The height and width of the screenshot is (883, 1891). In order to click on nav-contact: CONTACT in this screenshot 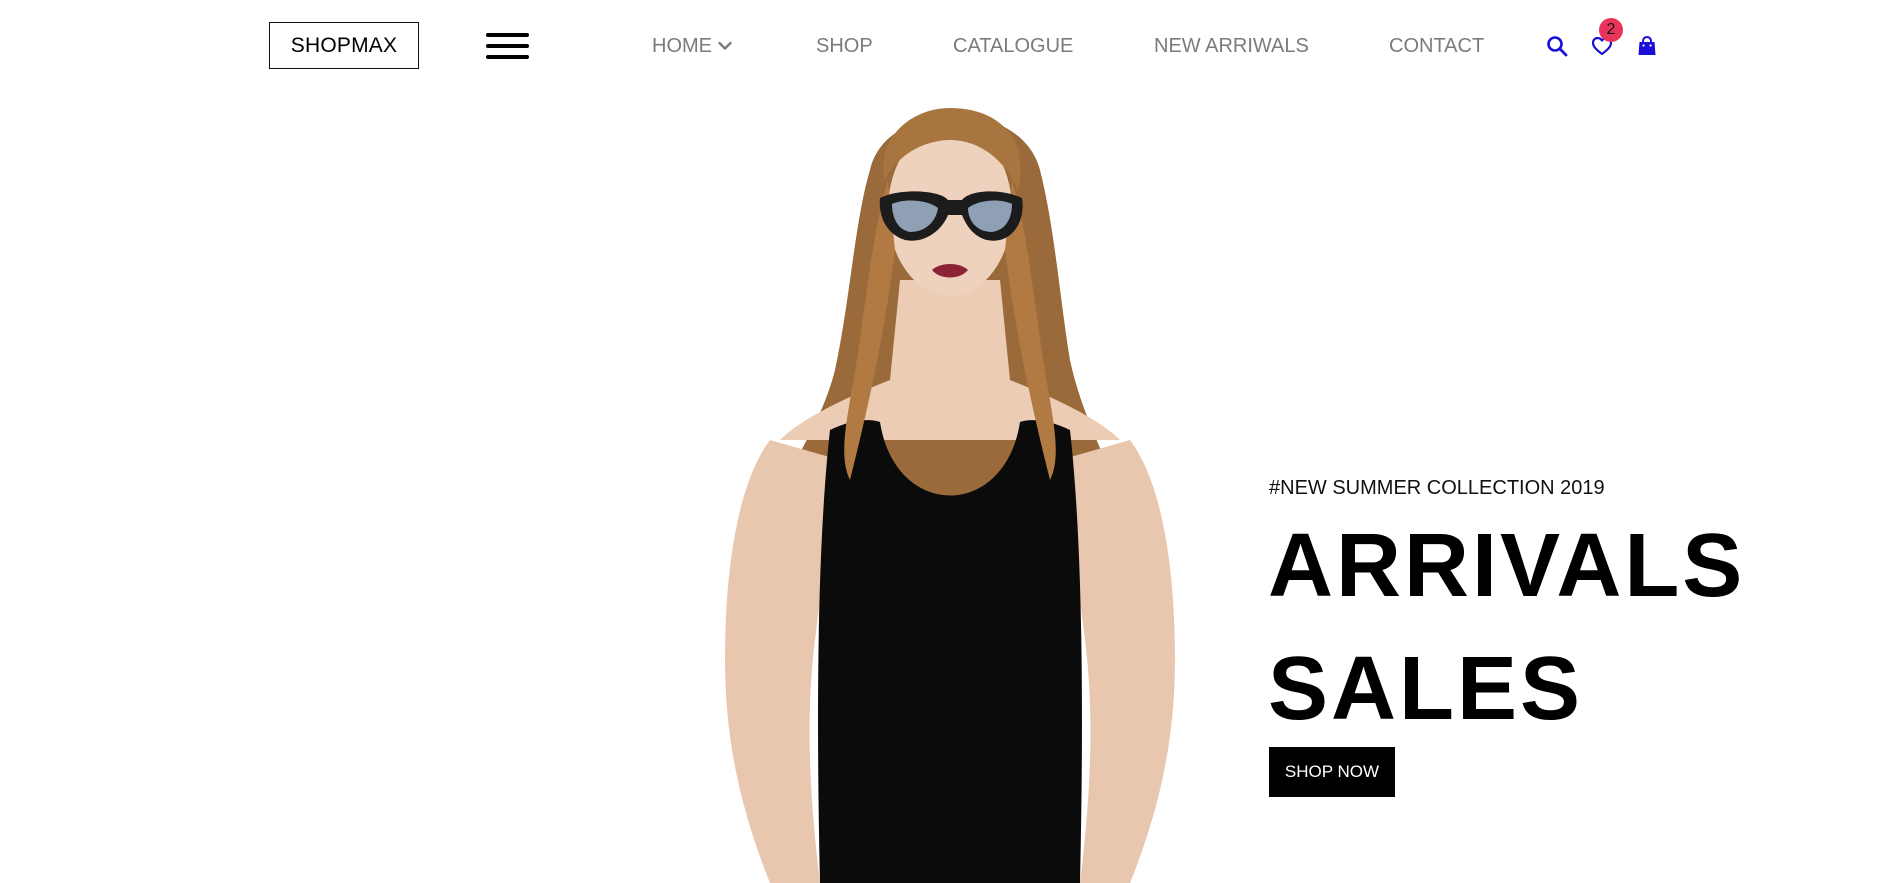, I will do `click(1436, 46)`.